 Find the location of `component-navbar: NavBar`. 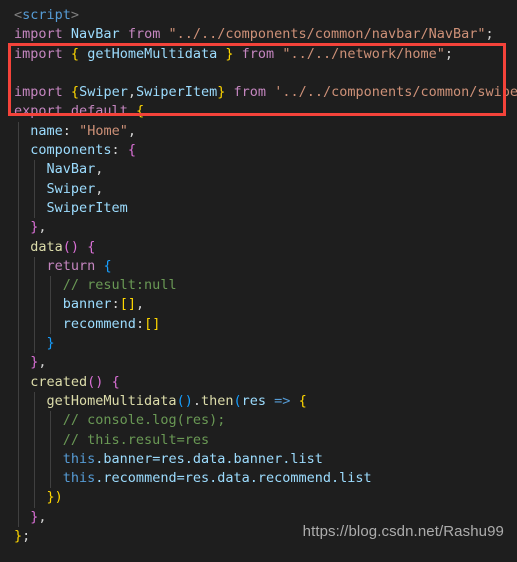

component-navbar: NavBar is located at coordinates (71, 169).